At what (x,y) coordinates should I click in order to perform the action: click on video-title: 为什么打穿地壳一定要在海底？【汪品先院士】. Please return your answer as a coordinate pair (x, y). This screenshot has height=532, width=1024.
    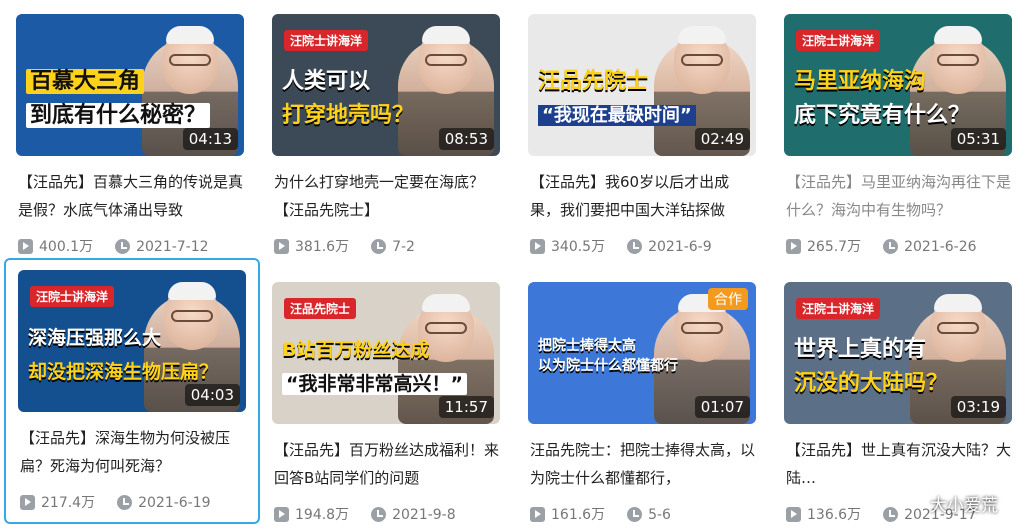
    Looking at the image, I should click on (387, 196).